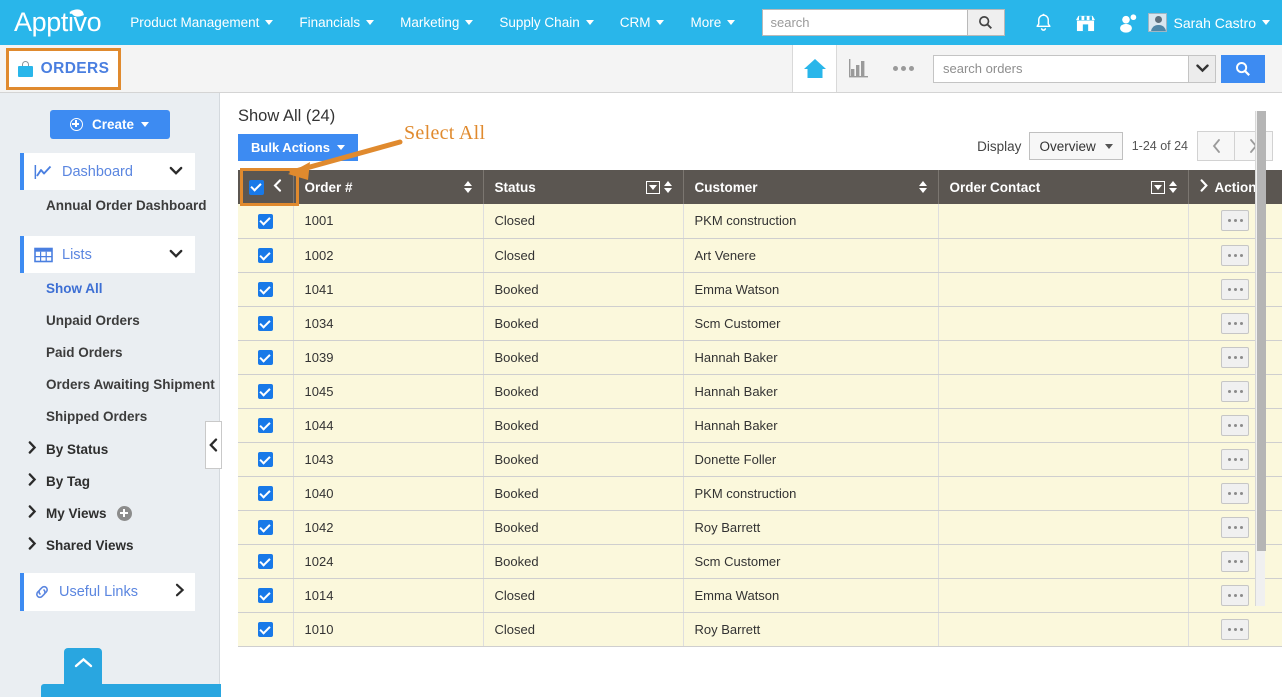  I want to click on marketplace-button, so click(1085, 22).